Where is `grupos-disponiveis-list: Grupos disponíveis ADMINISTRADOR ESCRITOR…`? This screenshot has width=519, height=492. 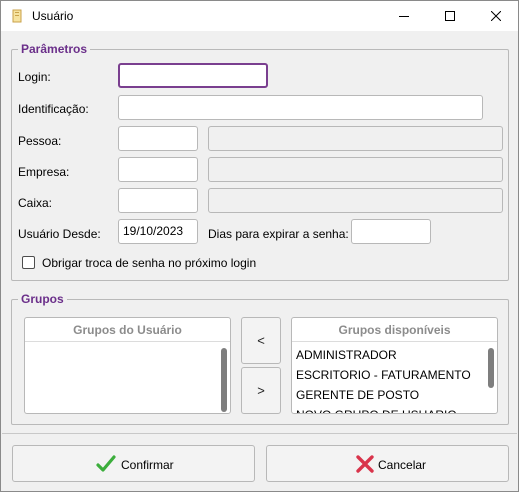
grupos-disponiveis-list: Grupos disponíveis ADMINISTRADOR ESCRITOR… is located at coordinates (394, 365).